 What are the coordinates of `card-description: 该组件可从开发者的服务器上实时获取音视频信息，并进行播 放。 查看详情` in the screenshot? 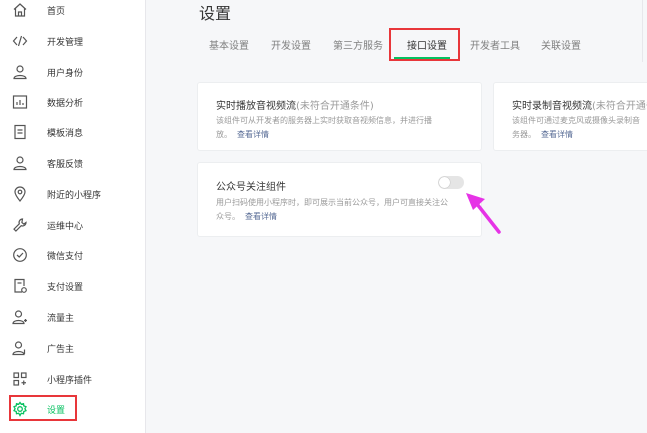 It's located at (341, 128).